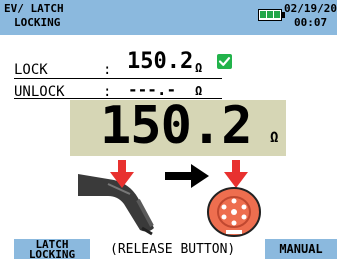  Describe the element at coordinates (311, 22) in the screenshot. I see `time-readout: 00:07` at that location.